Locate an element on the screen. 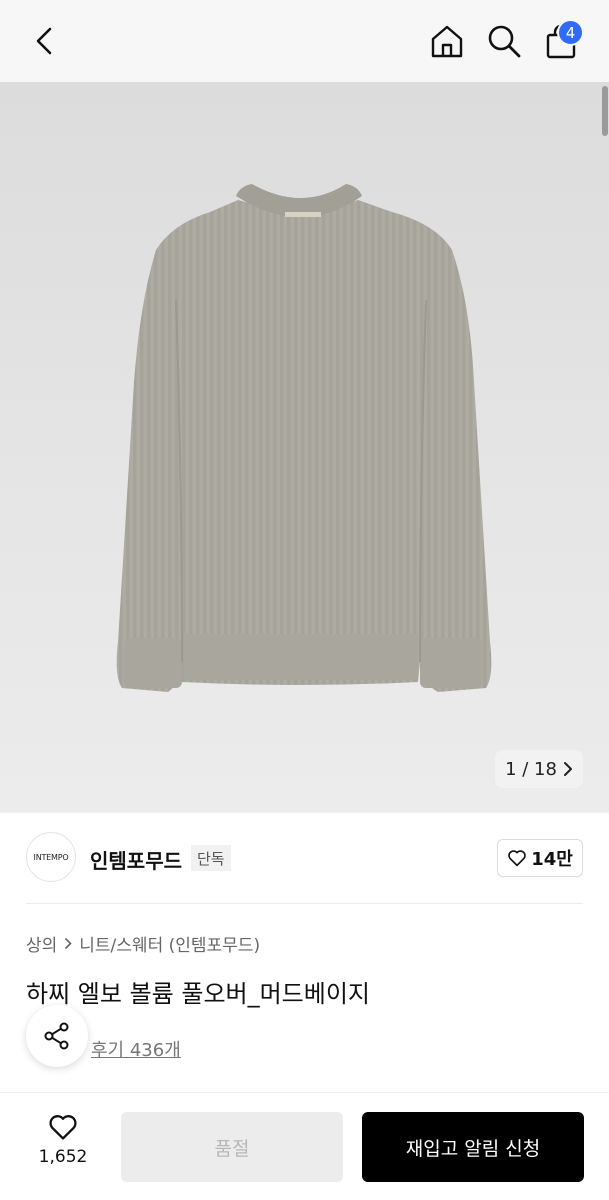 The image size is (609, 1200). restock-alert-button: 재입고 알림 신청 is located at coordinates (473, 1147).